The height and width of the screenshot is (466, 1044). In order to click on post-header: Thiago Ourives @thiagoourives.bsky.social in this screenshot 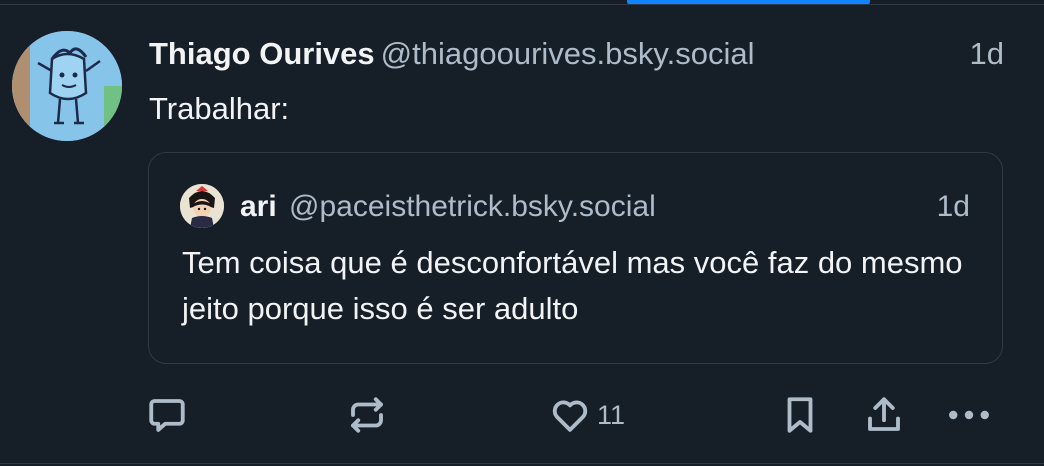, I will do `click(529, 54)`.